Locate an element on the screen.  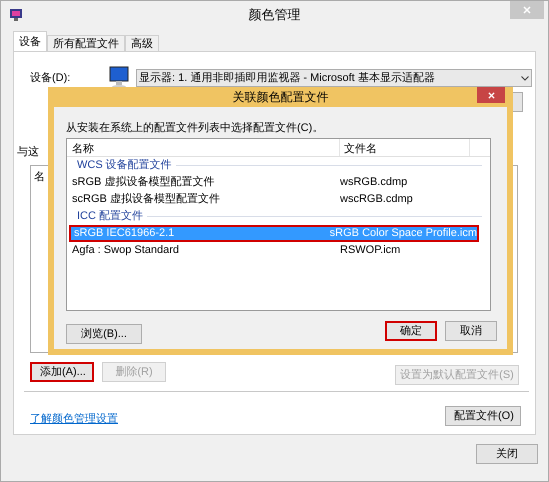
close-dialog-button: 关闭 is located at coordinates (507, 454).